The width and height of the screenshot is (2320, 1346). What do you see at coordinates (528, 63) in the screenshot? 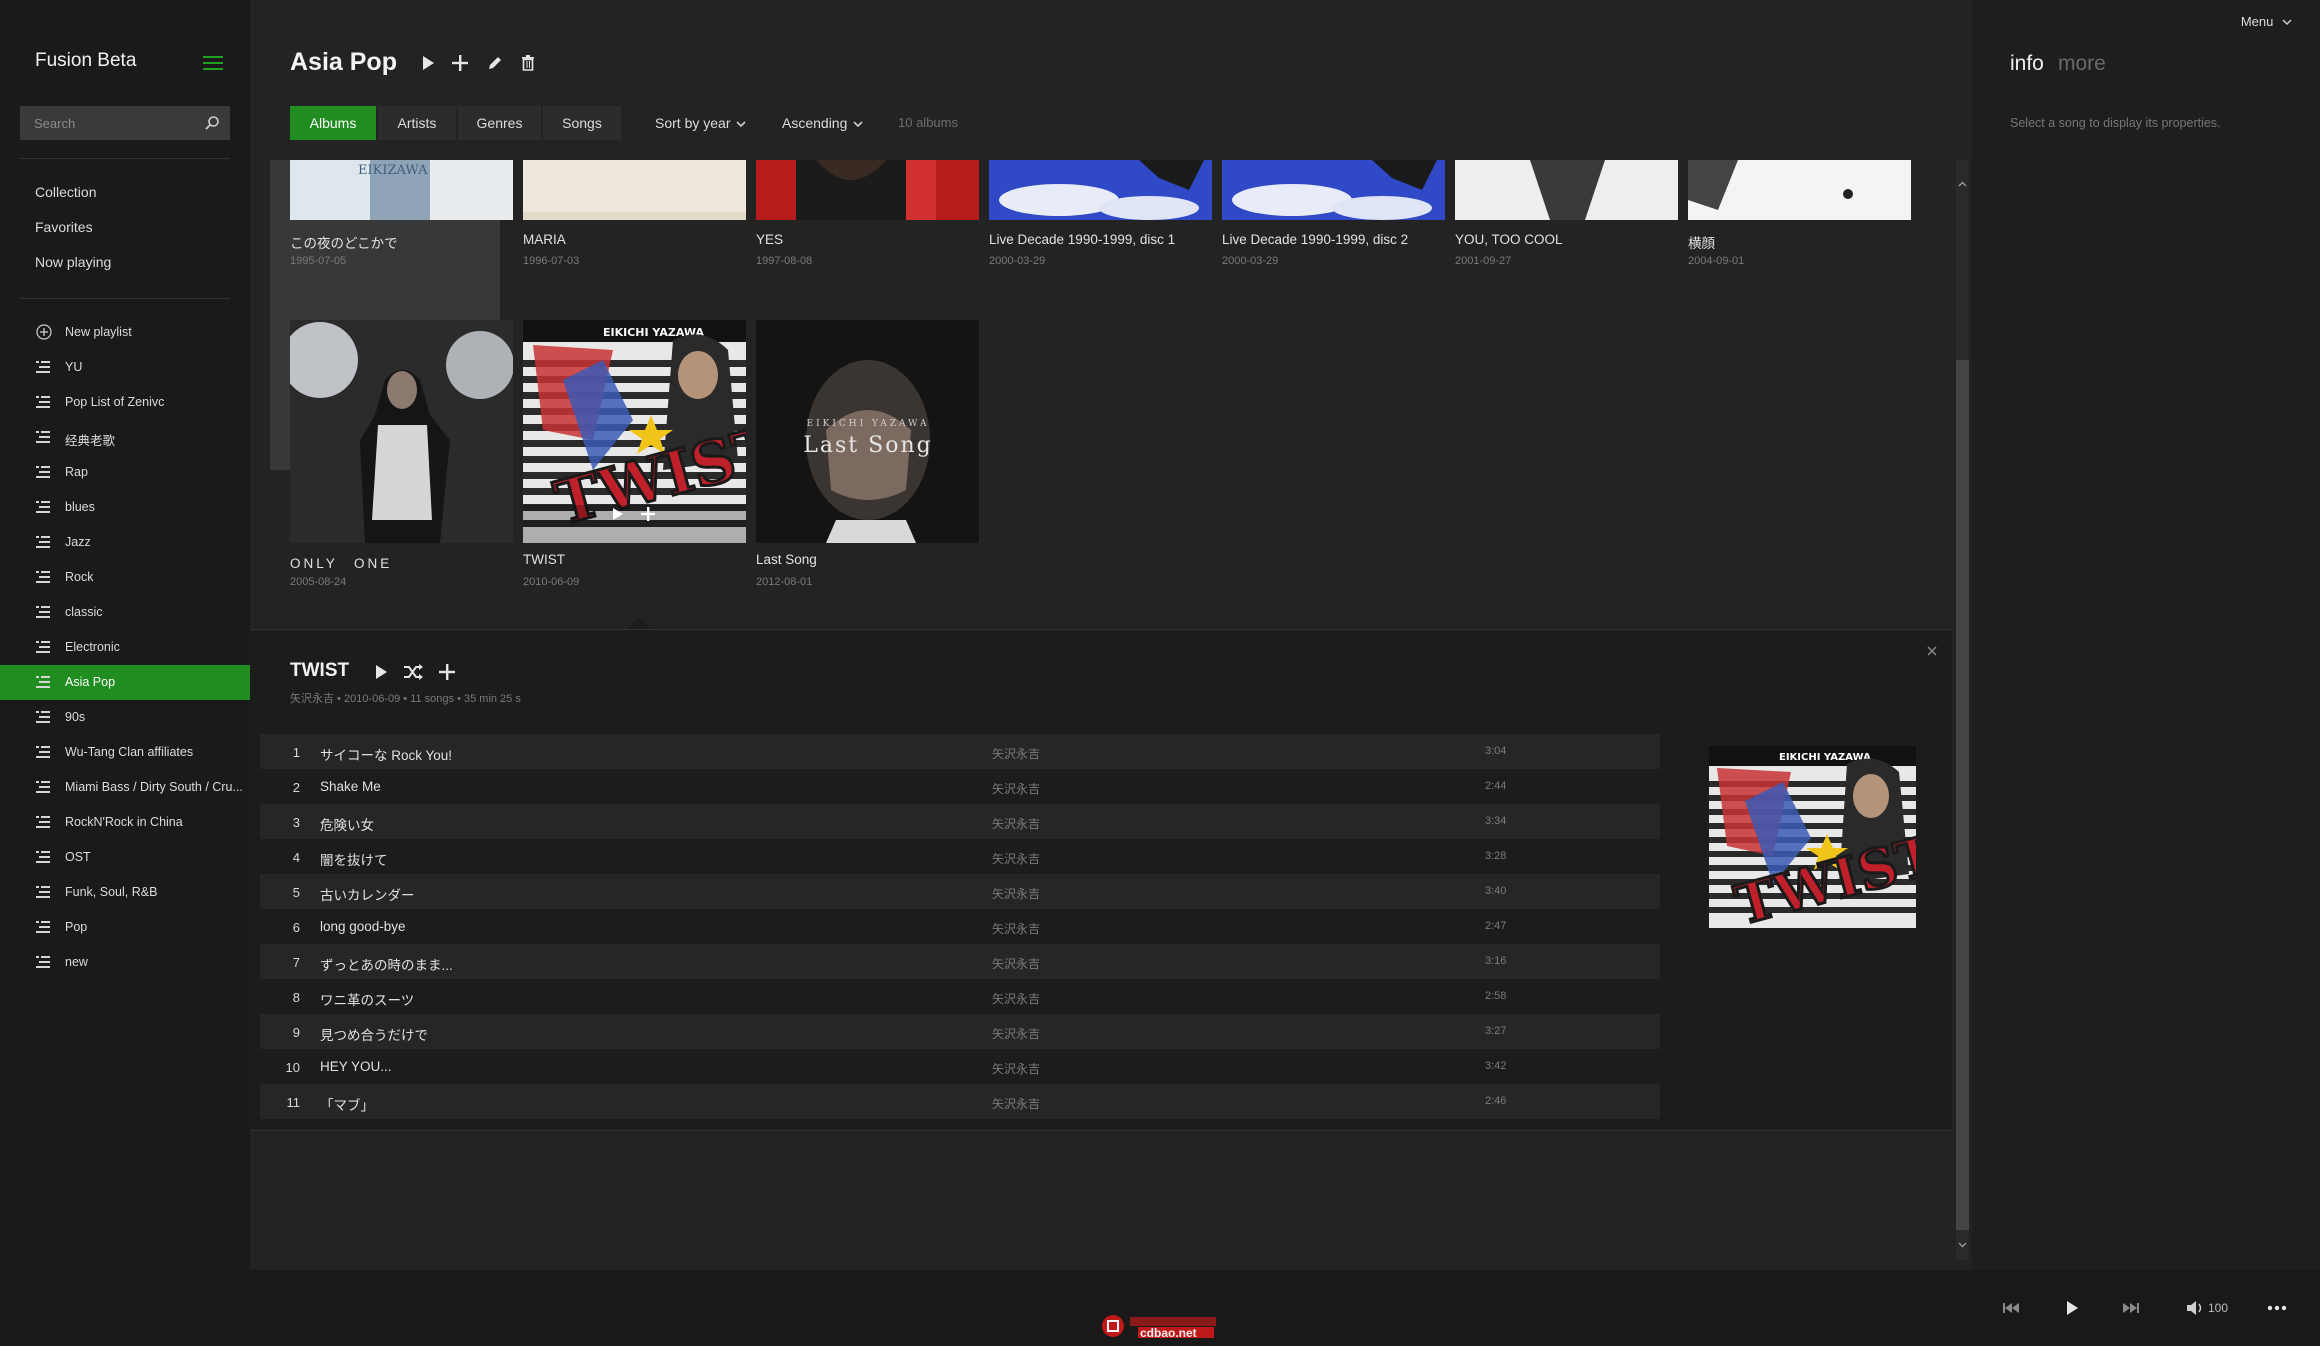
I see `delete-icon` at bounding box center [528, 63].